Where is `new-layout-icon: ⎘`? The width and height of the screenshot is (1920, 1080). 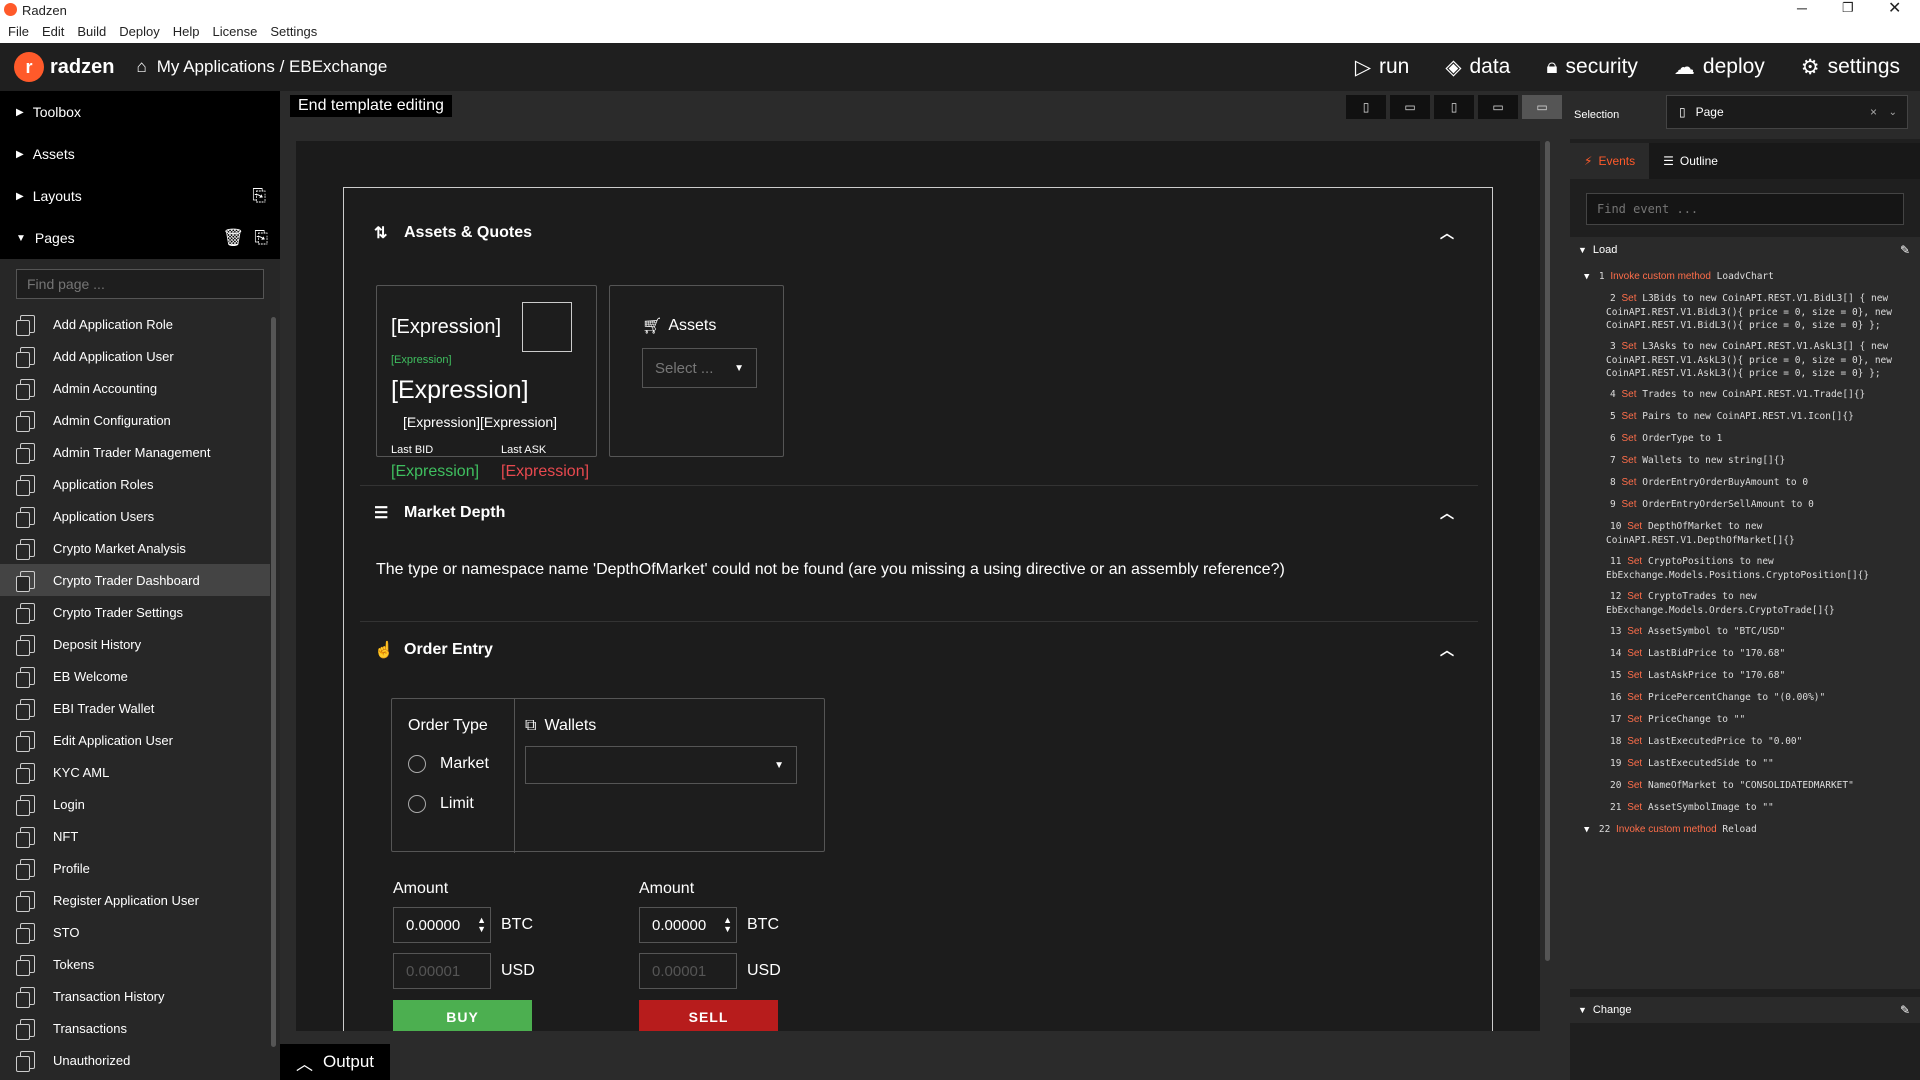 new-layout-icon: ⎘ is located at coordinates (259, 196).